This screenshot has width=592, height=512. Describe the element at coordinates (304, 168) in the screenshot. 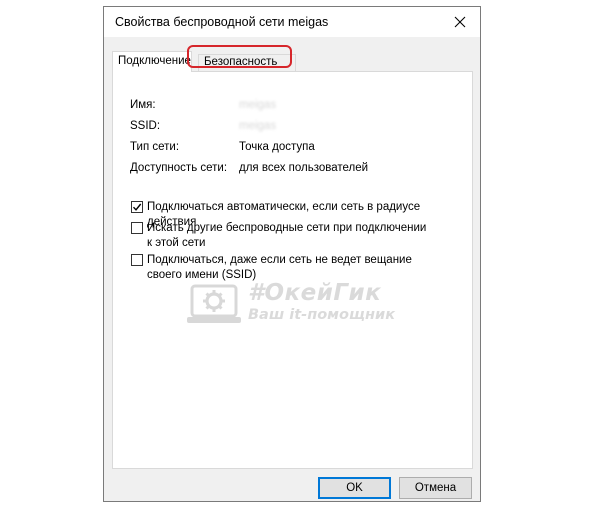

I see `info-value-availability: для всех пользователей` at that location.